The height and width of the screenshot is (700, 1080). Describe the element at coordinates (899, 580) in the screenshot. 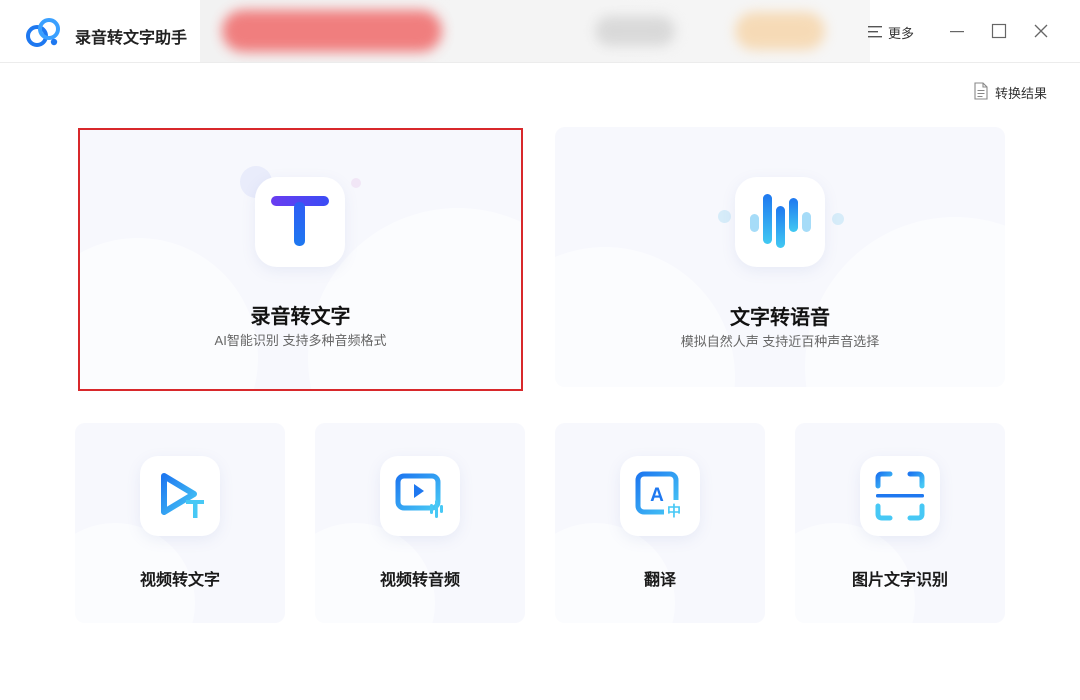

I see `card-title: 图片文字识别` at that location.